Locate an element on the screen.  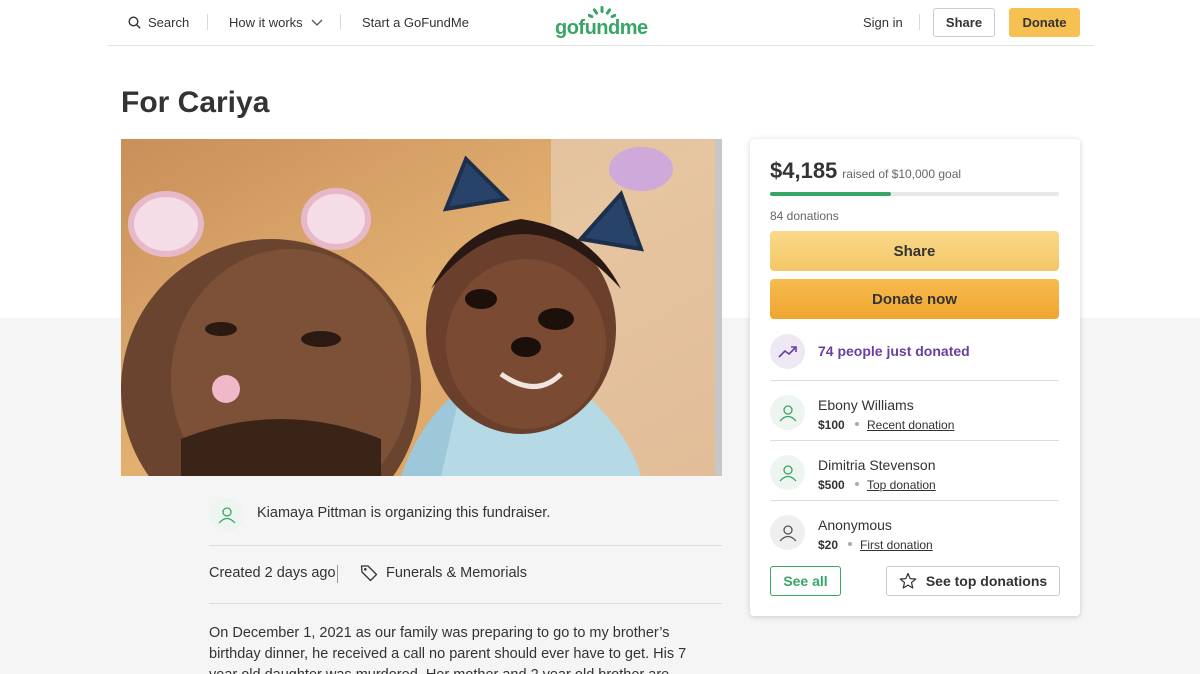
progress-bar is located at coordinates (914, 194).